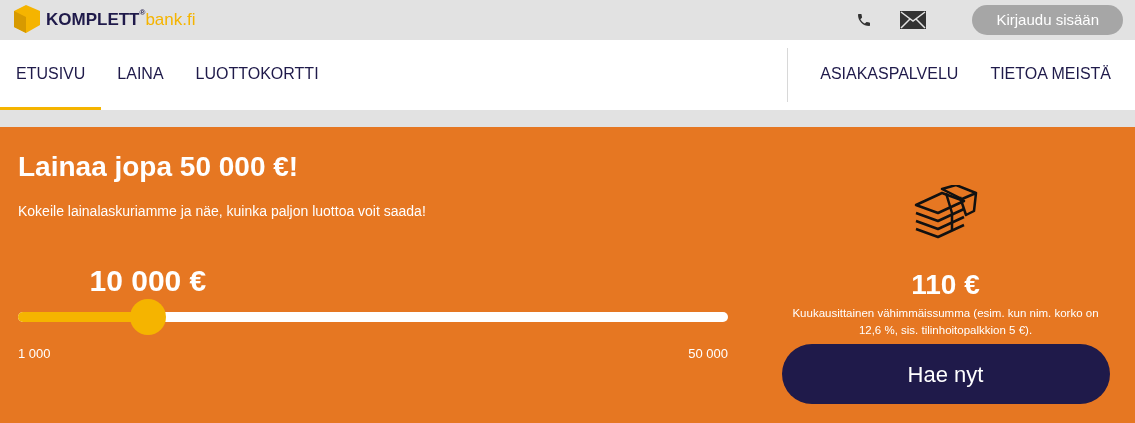  Describe the element at coordinates (913, 20) in the screenshot. I see `mail-icon` at that location.